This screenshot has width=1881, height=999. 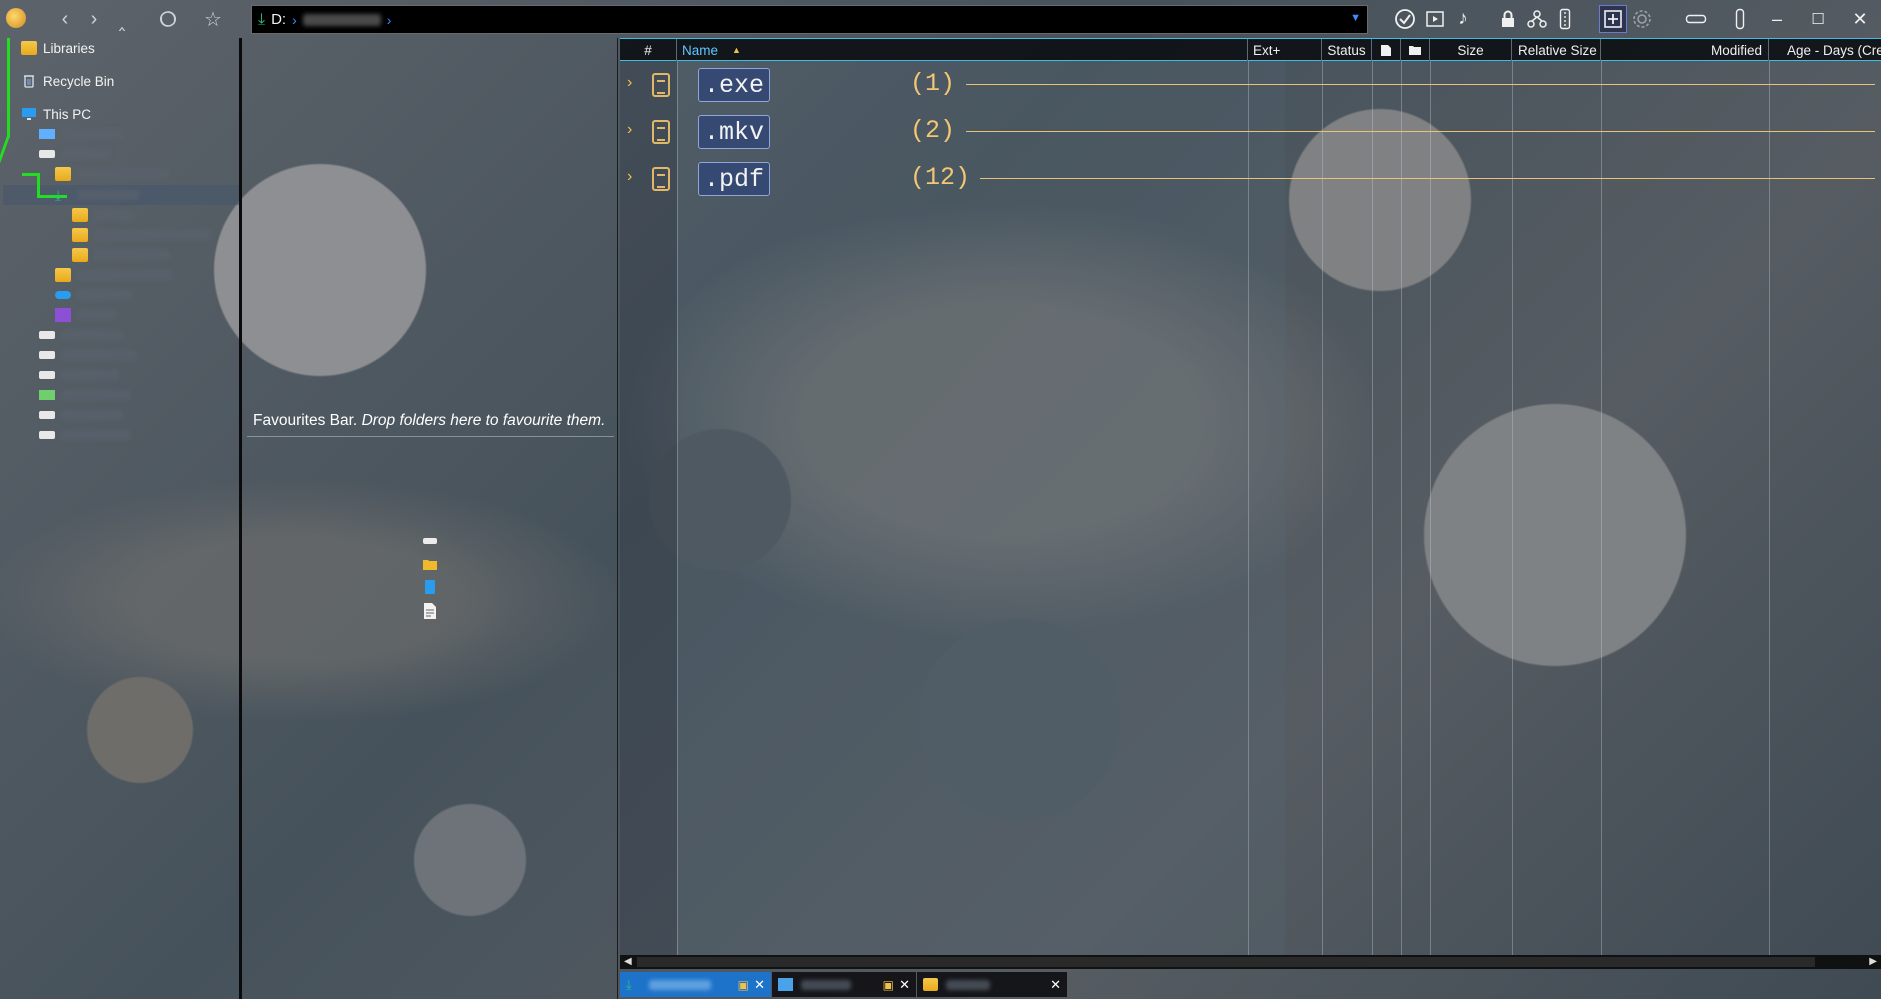 What do you see at coordinates (1556, 50) in the screenshot?
I see `column-header-relative-size: Relative Size` at bounding box center [1556, 50].